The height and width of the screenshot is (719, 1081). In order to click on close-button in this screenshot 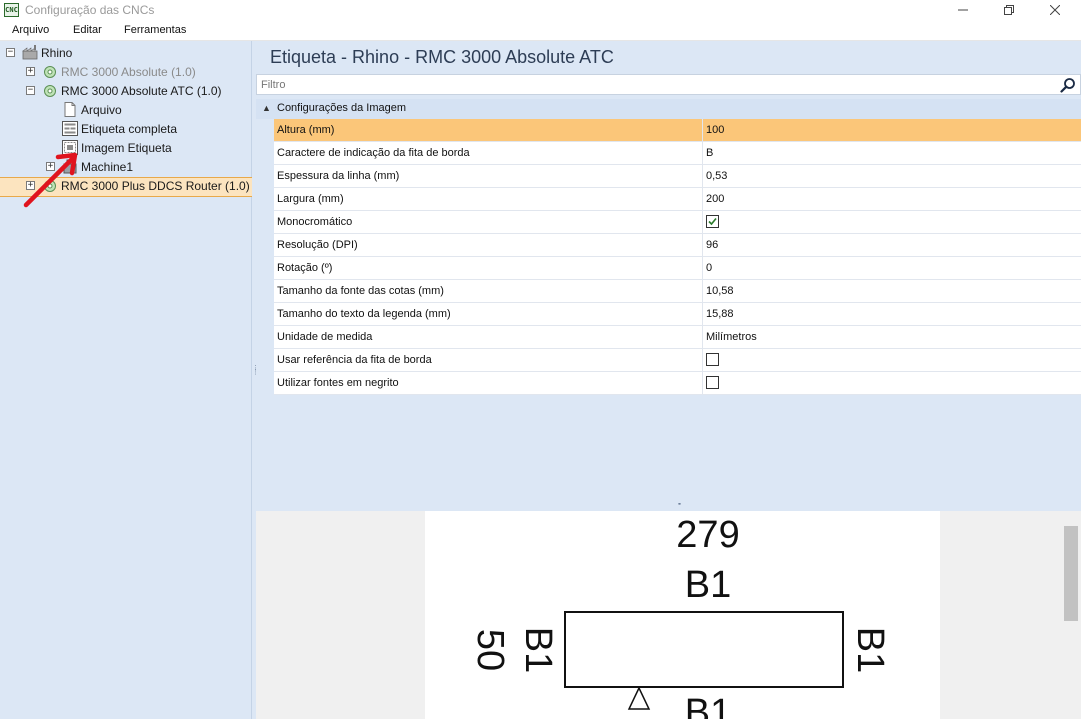, I will do `click(1055, 10)`.